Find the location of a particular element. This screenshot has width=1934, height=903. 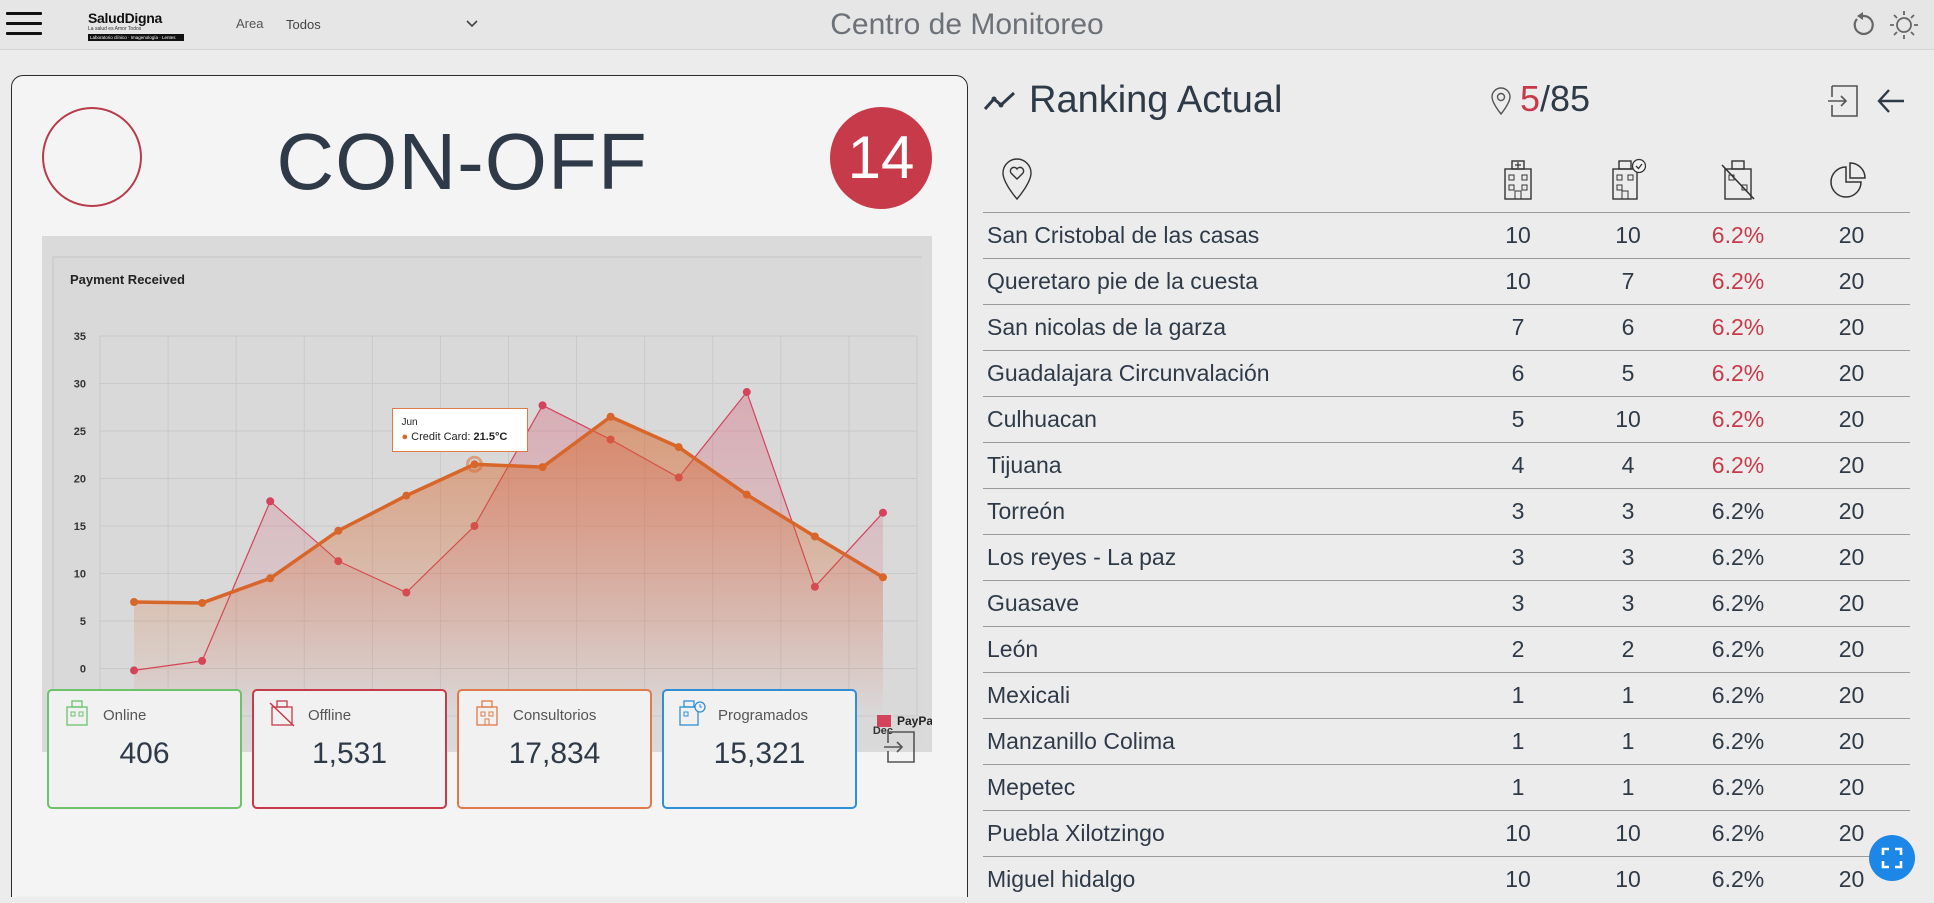

ranking-total: /85 is located at coordinates (1565, 98).